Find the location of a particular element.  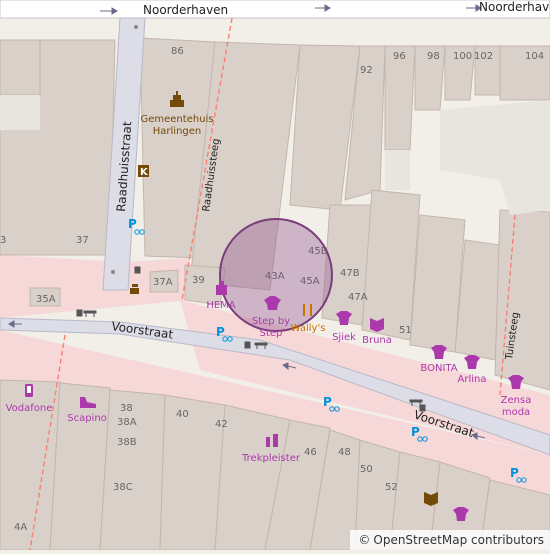

poi-label-vodafone: Vodafone is located at coordinates (29, 408).